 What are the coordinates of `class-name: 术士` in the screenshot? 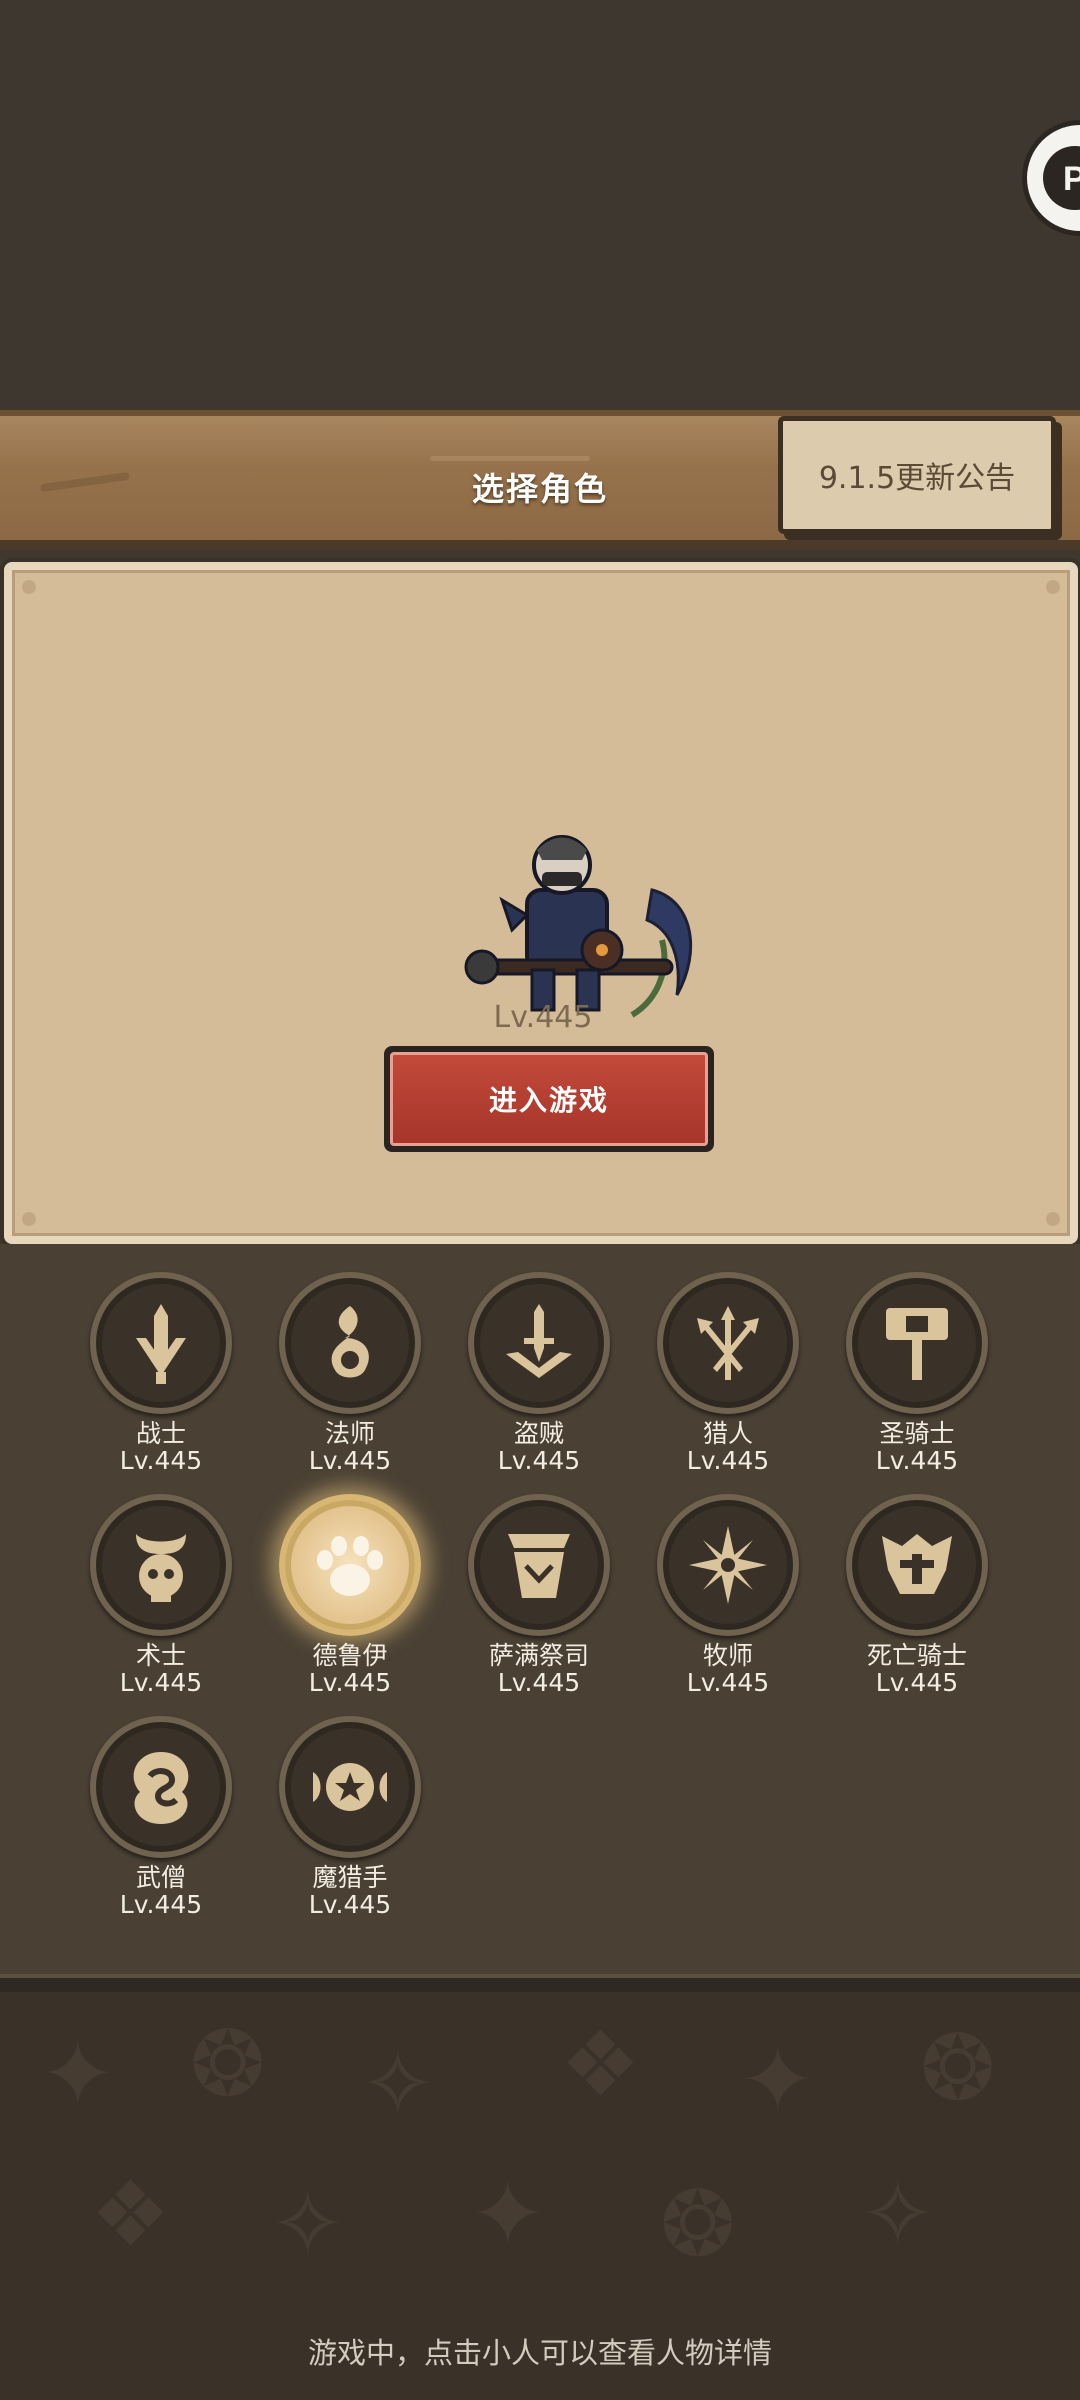 It's located at (160, 1655).